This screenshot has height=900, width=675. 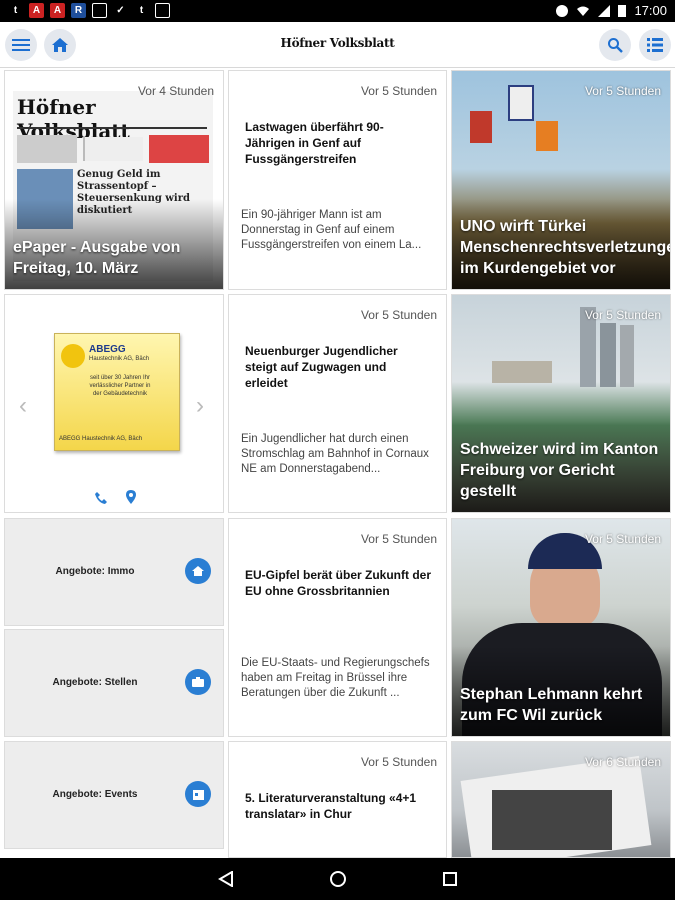 What do you see at coordinates (622, 762) in the screenshot?
I see `img4-time: Vor 6 Stunden` at bounding box center [622, 762].